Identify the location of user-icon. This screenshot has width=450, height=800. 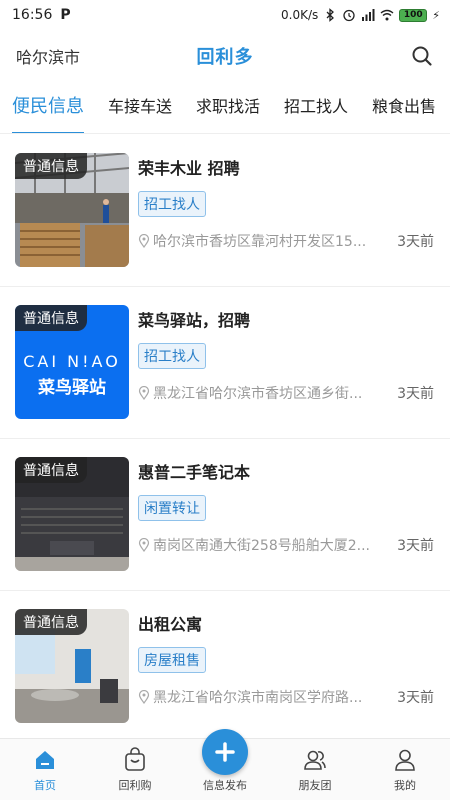
(405, 760).